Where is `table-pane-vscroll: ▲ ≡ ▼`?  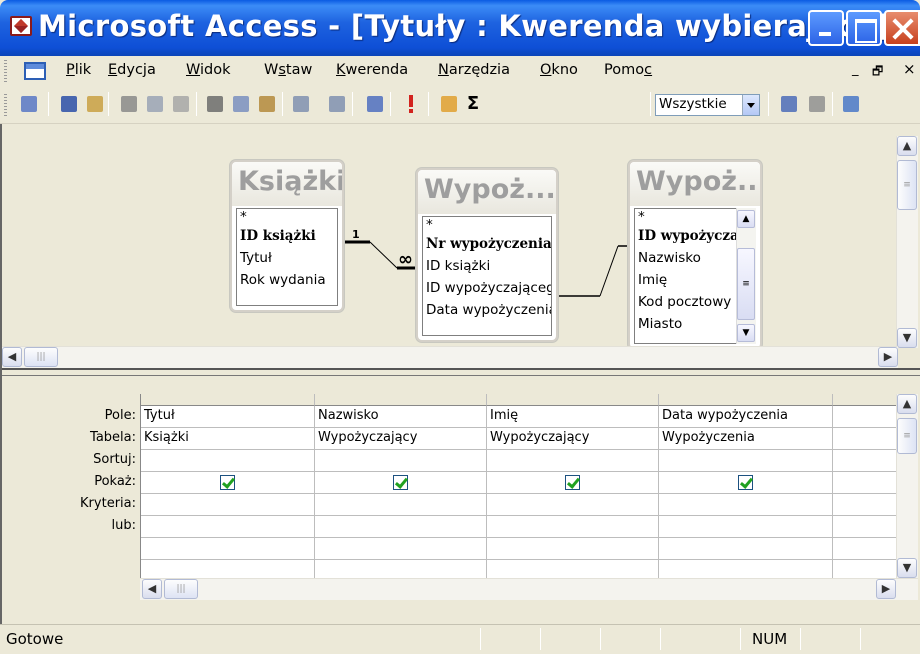
table-pane-vscroll: ▲ ≡ ▼ is located at coordinates (907, 242).